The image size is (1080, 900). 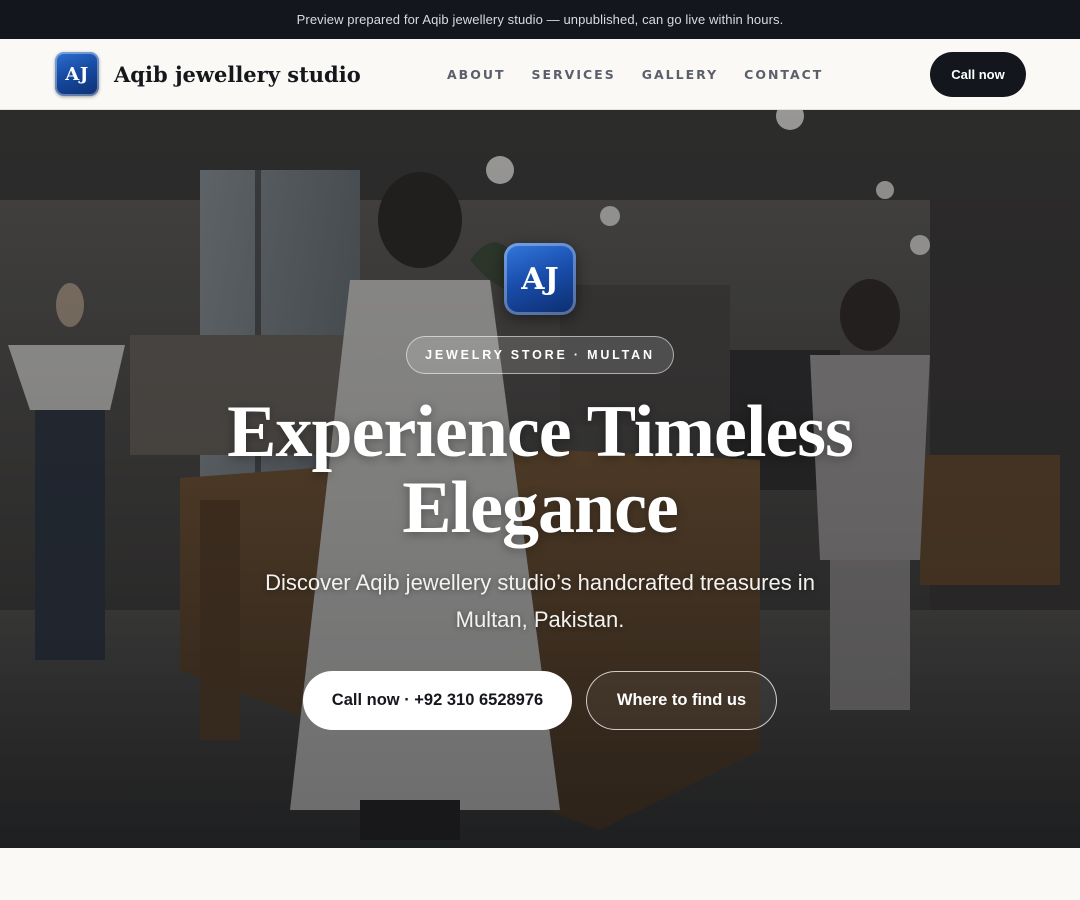 What do you see at coordinates (540, 874) in the screenshot?
I see `next-section` at bounding box center [540, 874].